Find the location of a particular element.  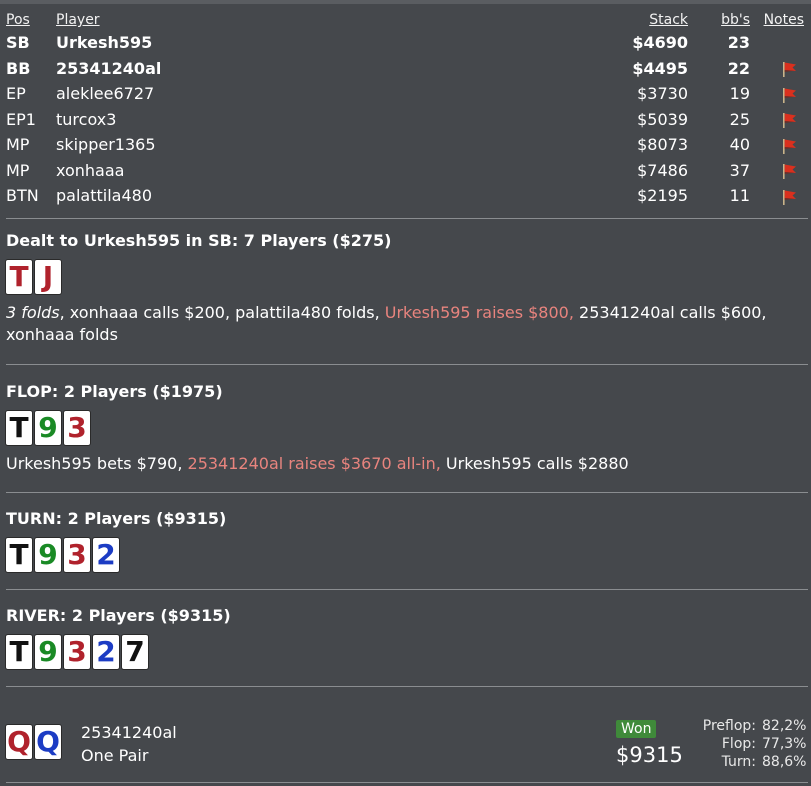

won-badge: Won is located at coordinates (636, 729).